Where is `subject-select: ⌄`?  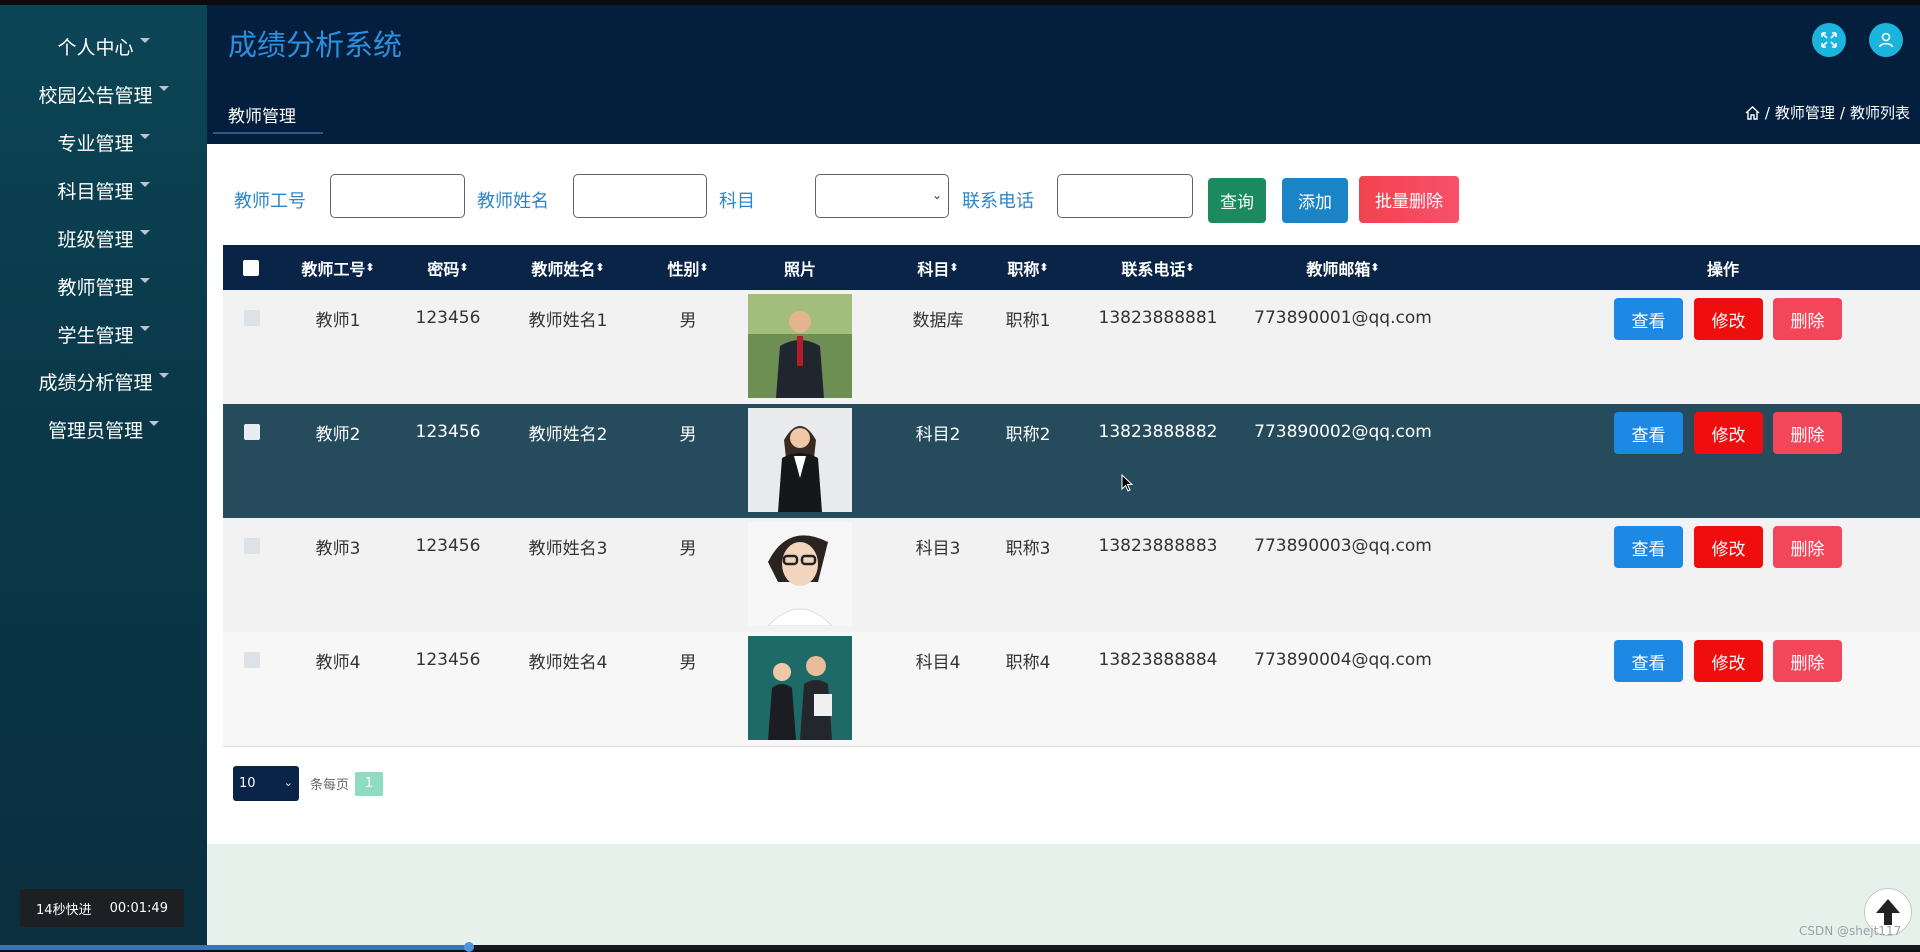
subject-select: ⌄ is located at coordinates (882, 196).